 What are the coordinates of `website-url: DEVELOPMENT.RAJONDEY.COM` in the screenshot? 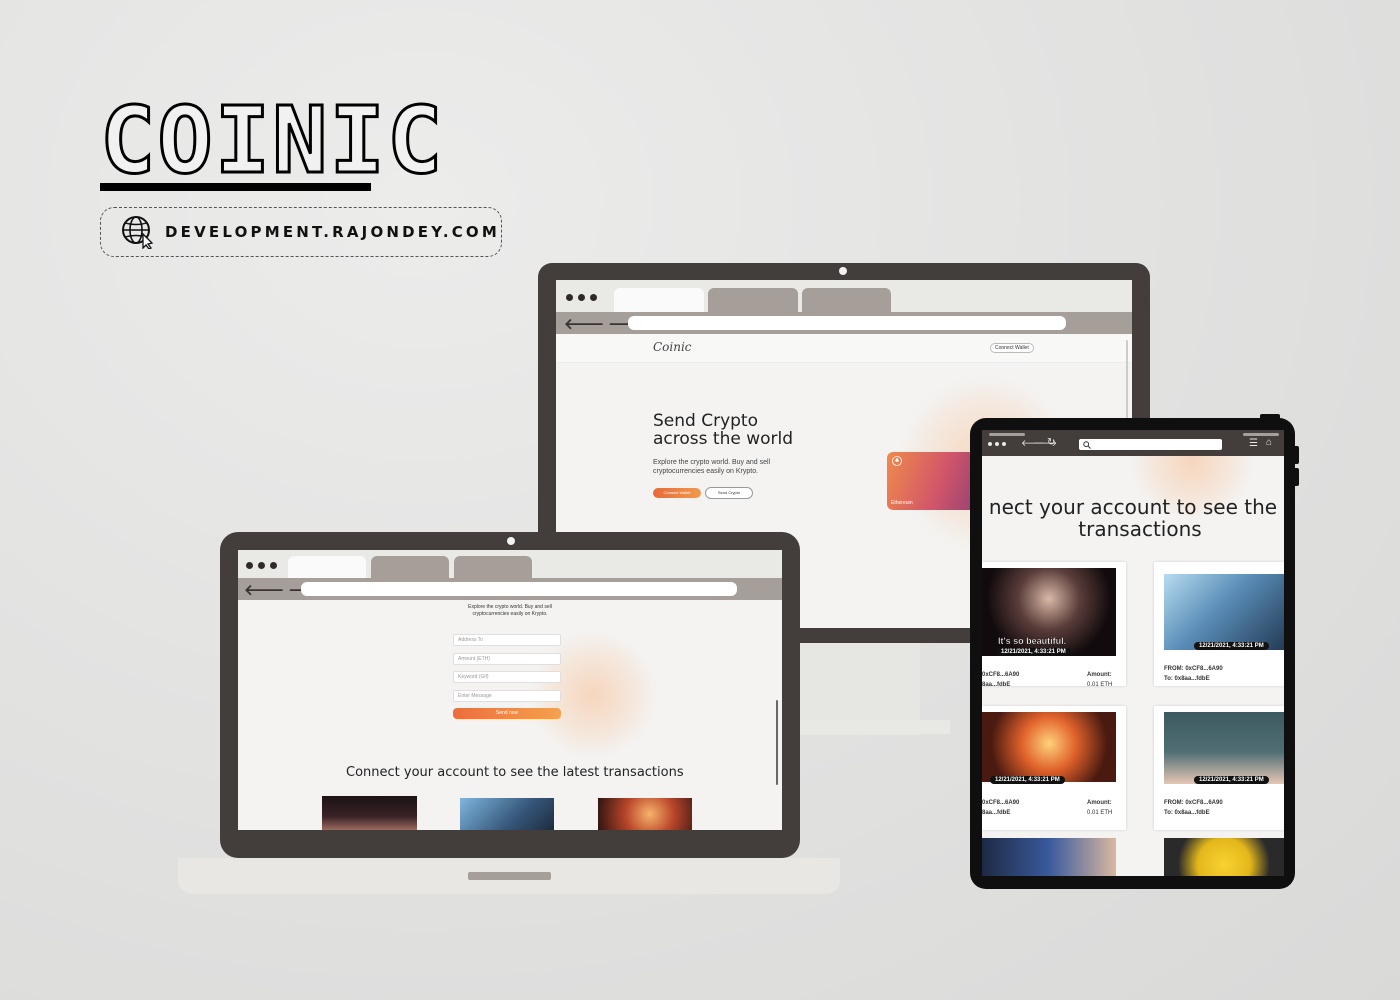 It's located at (333, 232).